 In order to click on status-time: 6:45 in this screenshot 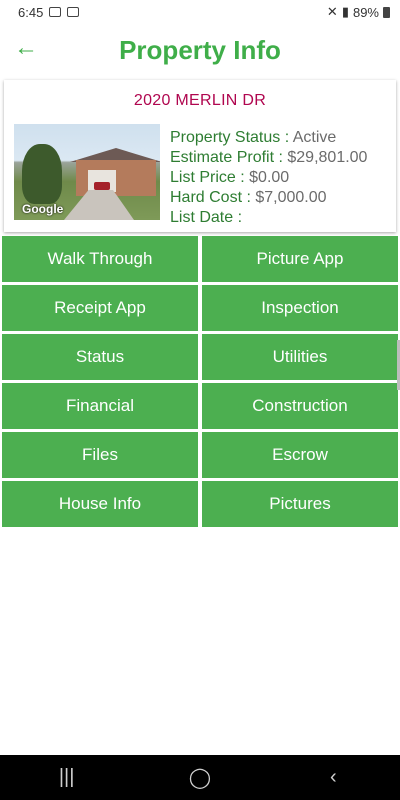, I will do `click(31, 12)`.